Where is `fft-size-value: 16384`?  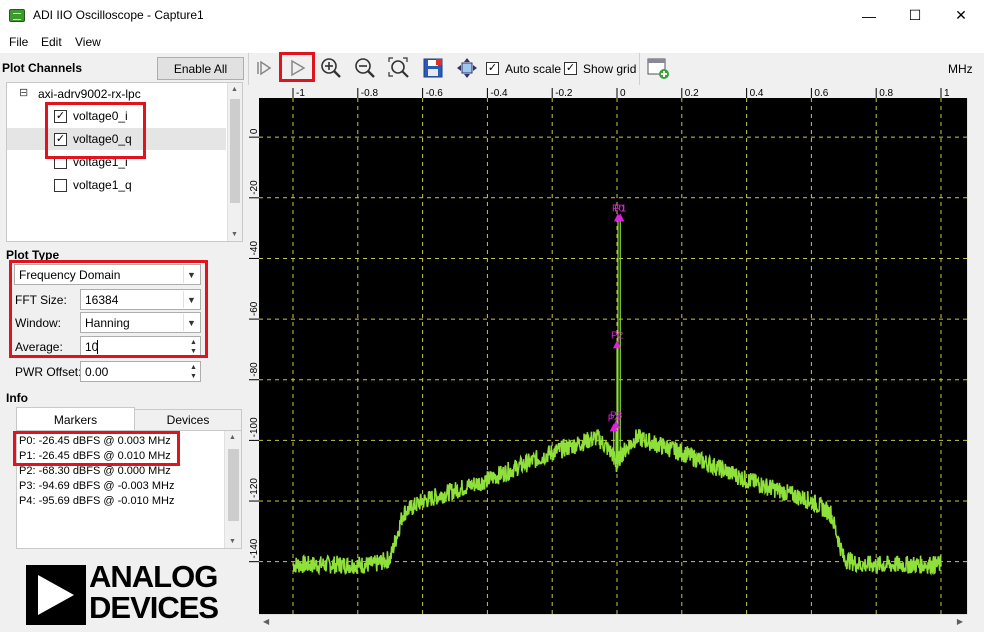
fft-size-value: 16384 is located at coordinates (102, 300).